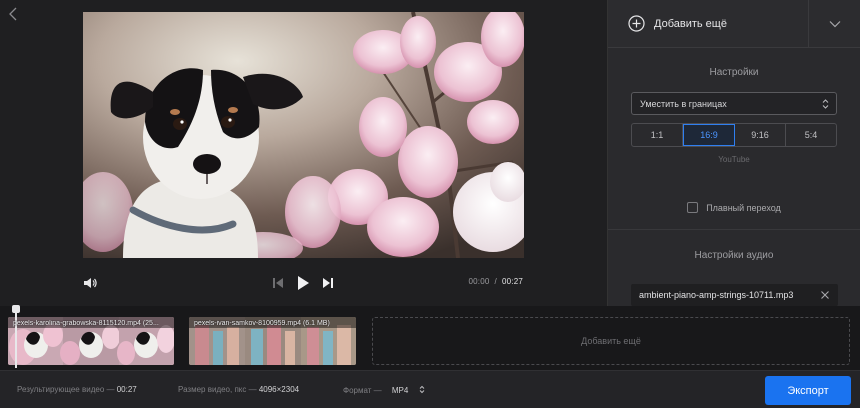 This screenshot has height=408, width=860. Describe the element at coordinates (126, 389) in the screenshot. I see `result-duration-value: 00:27` at that location.